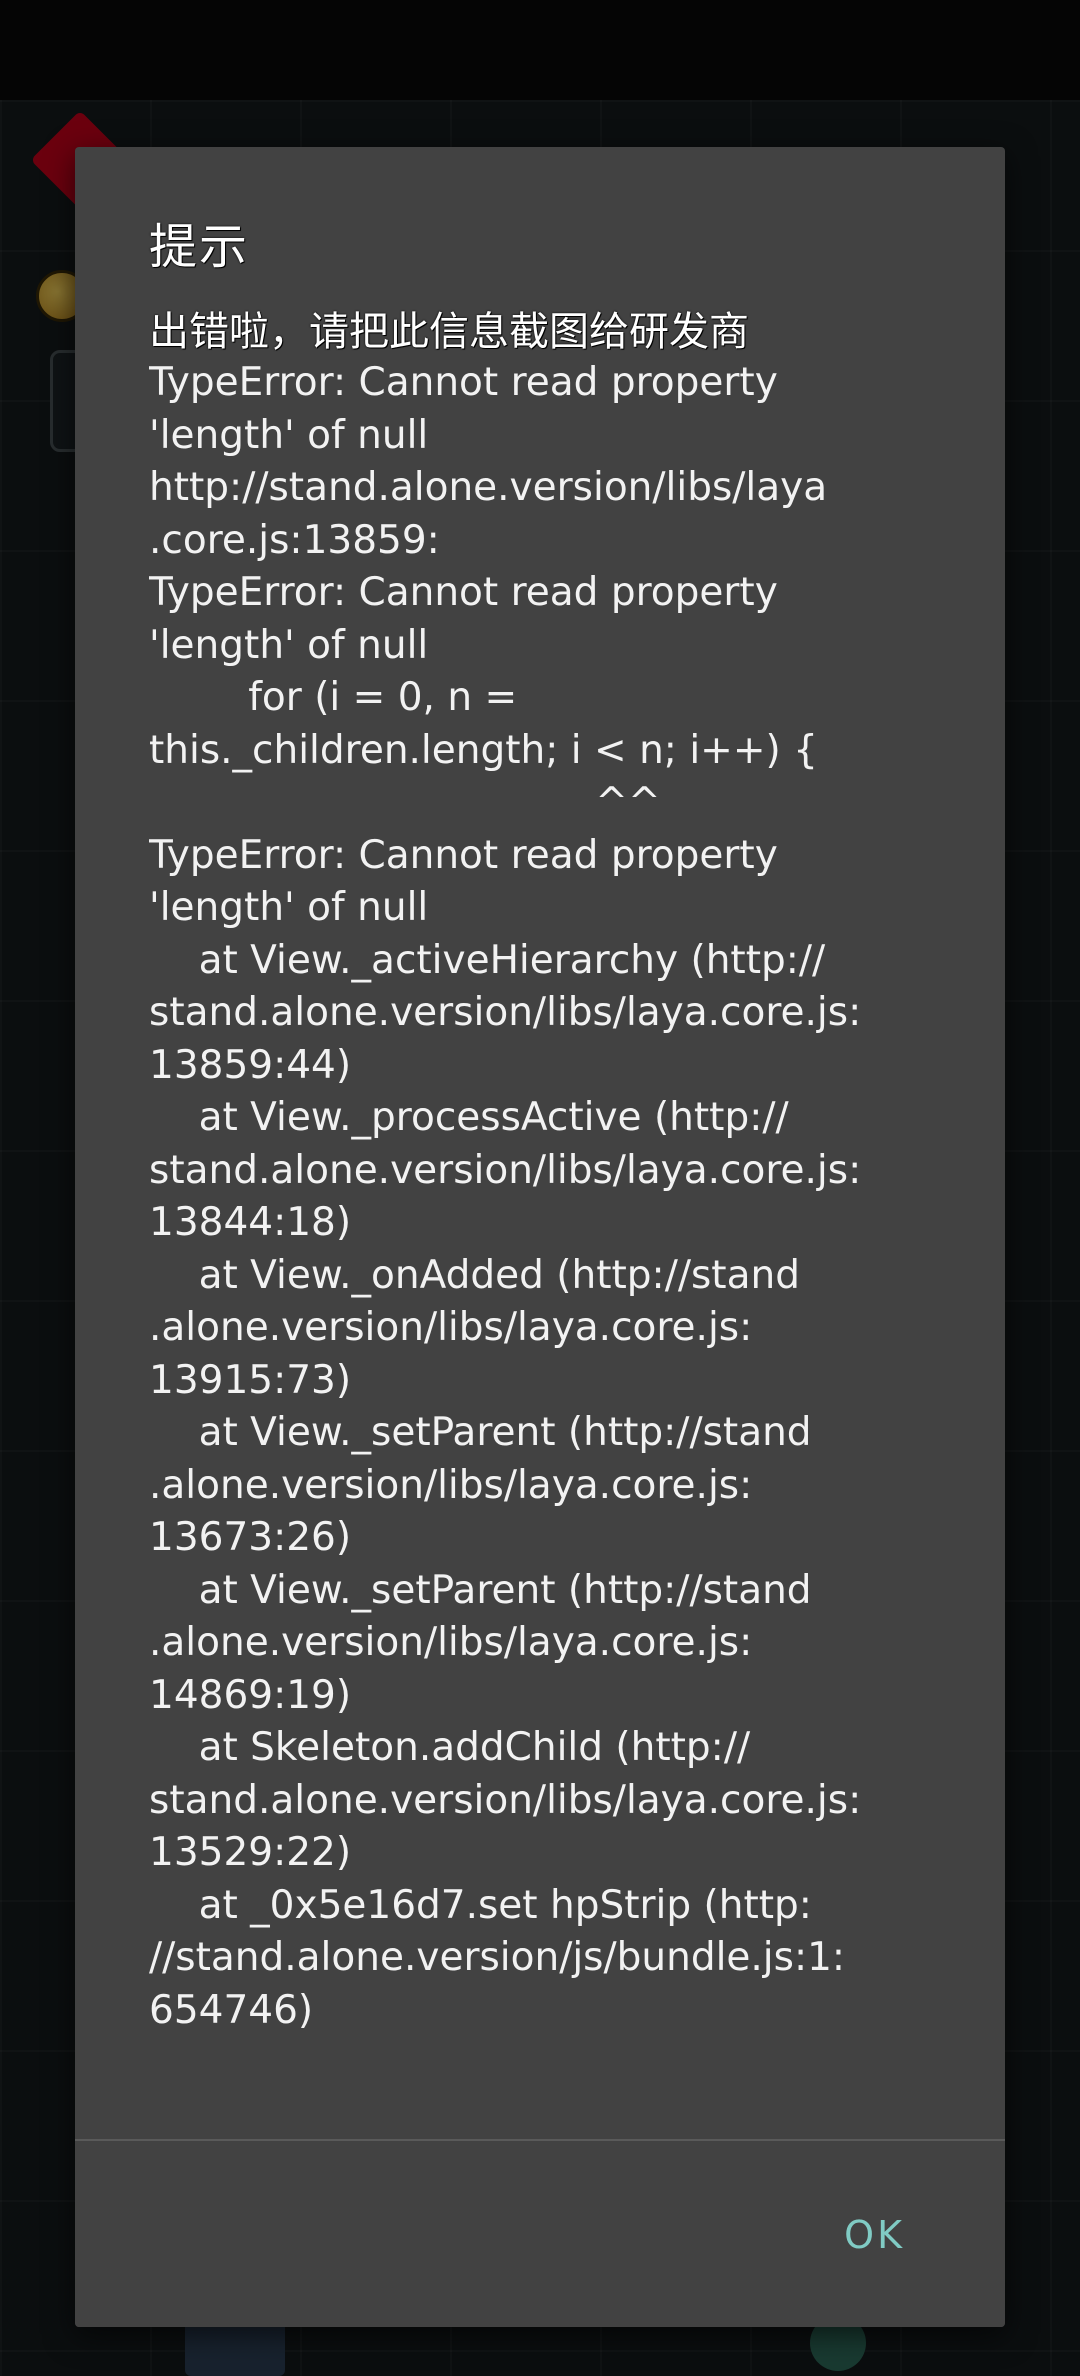 This screenshot has height=2376, width=1080. I want to click on dialog-heading: 出错啦，请把此信息截图给研发商, so click(449, 332).